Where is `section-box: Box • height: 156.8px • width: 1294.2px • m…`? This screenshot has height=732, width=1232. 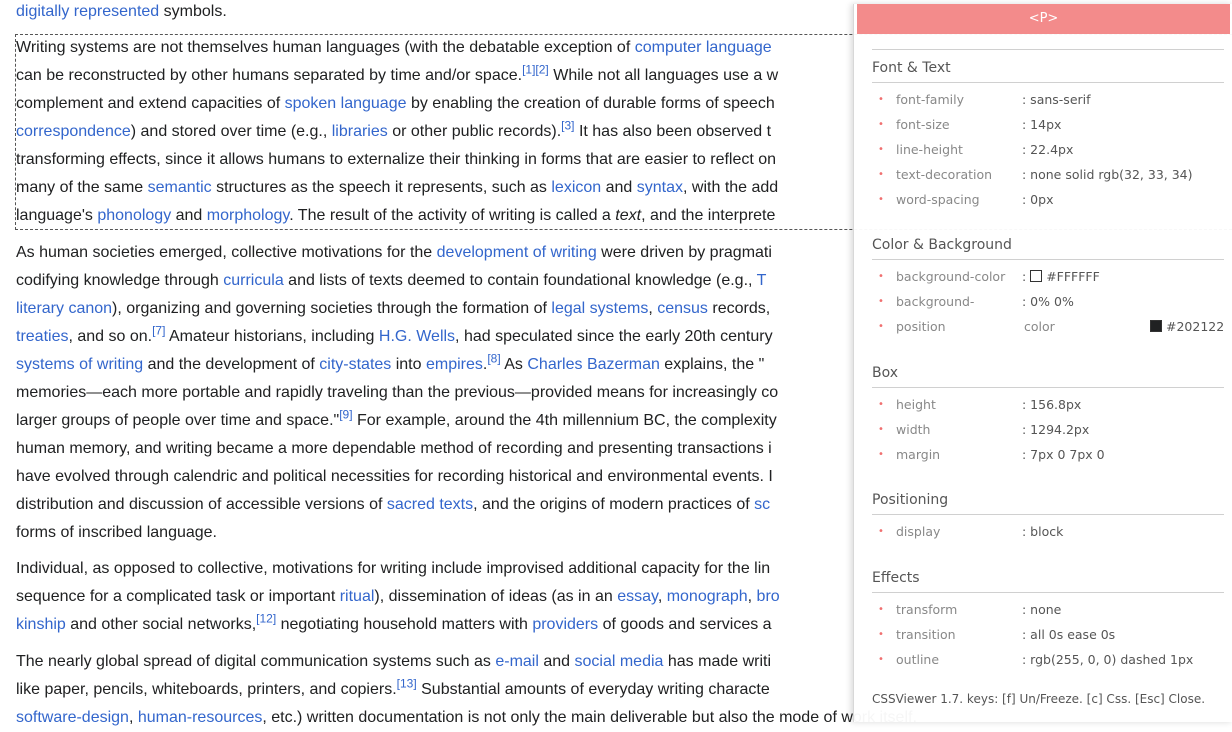
section-box: Box • height: 156.8px • width: 1294.2px • m… is located at coordinates (1048, 416).